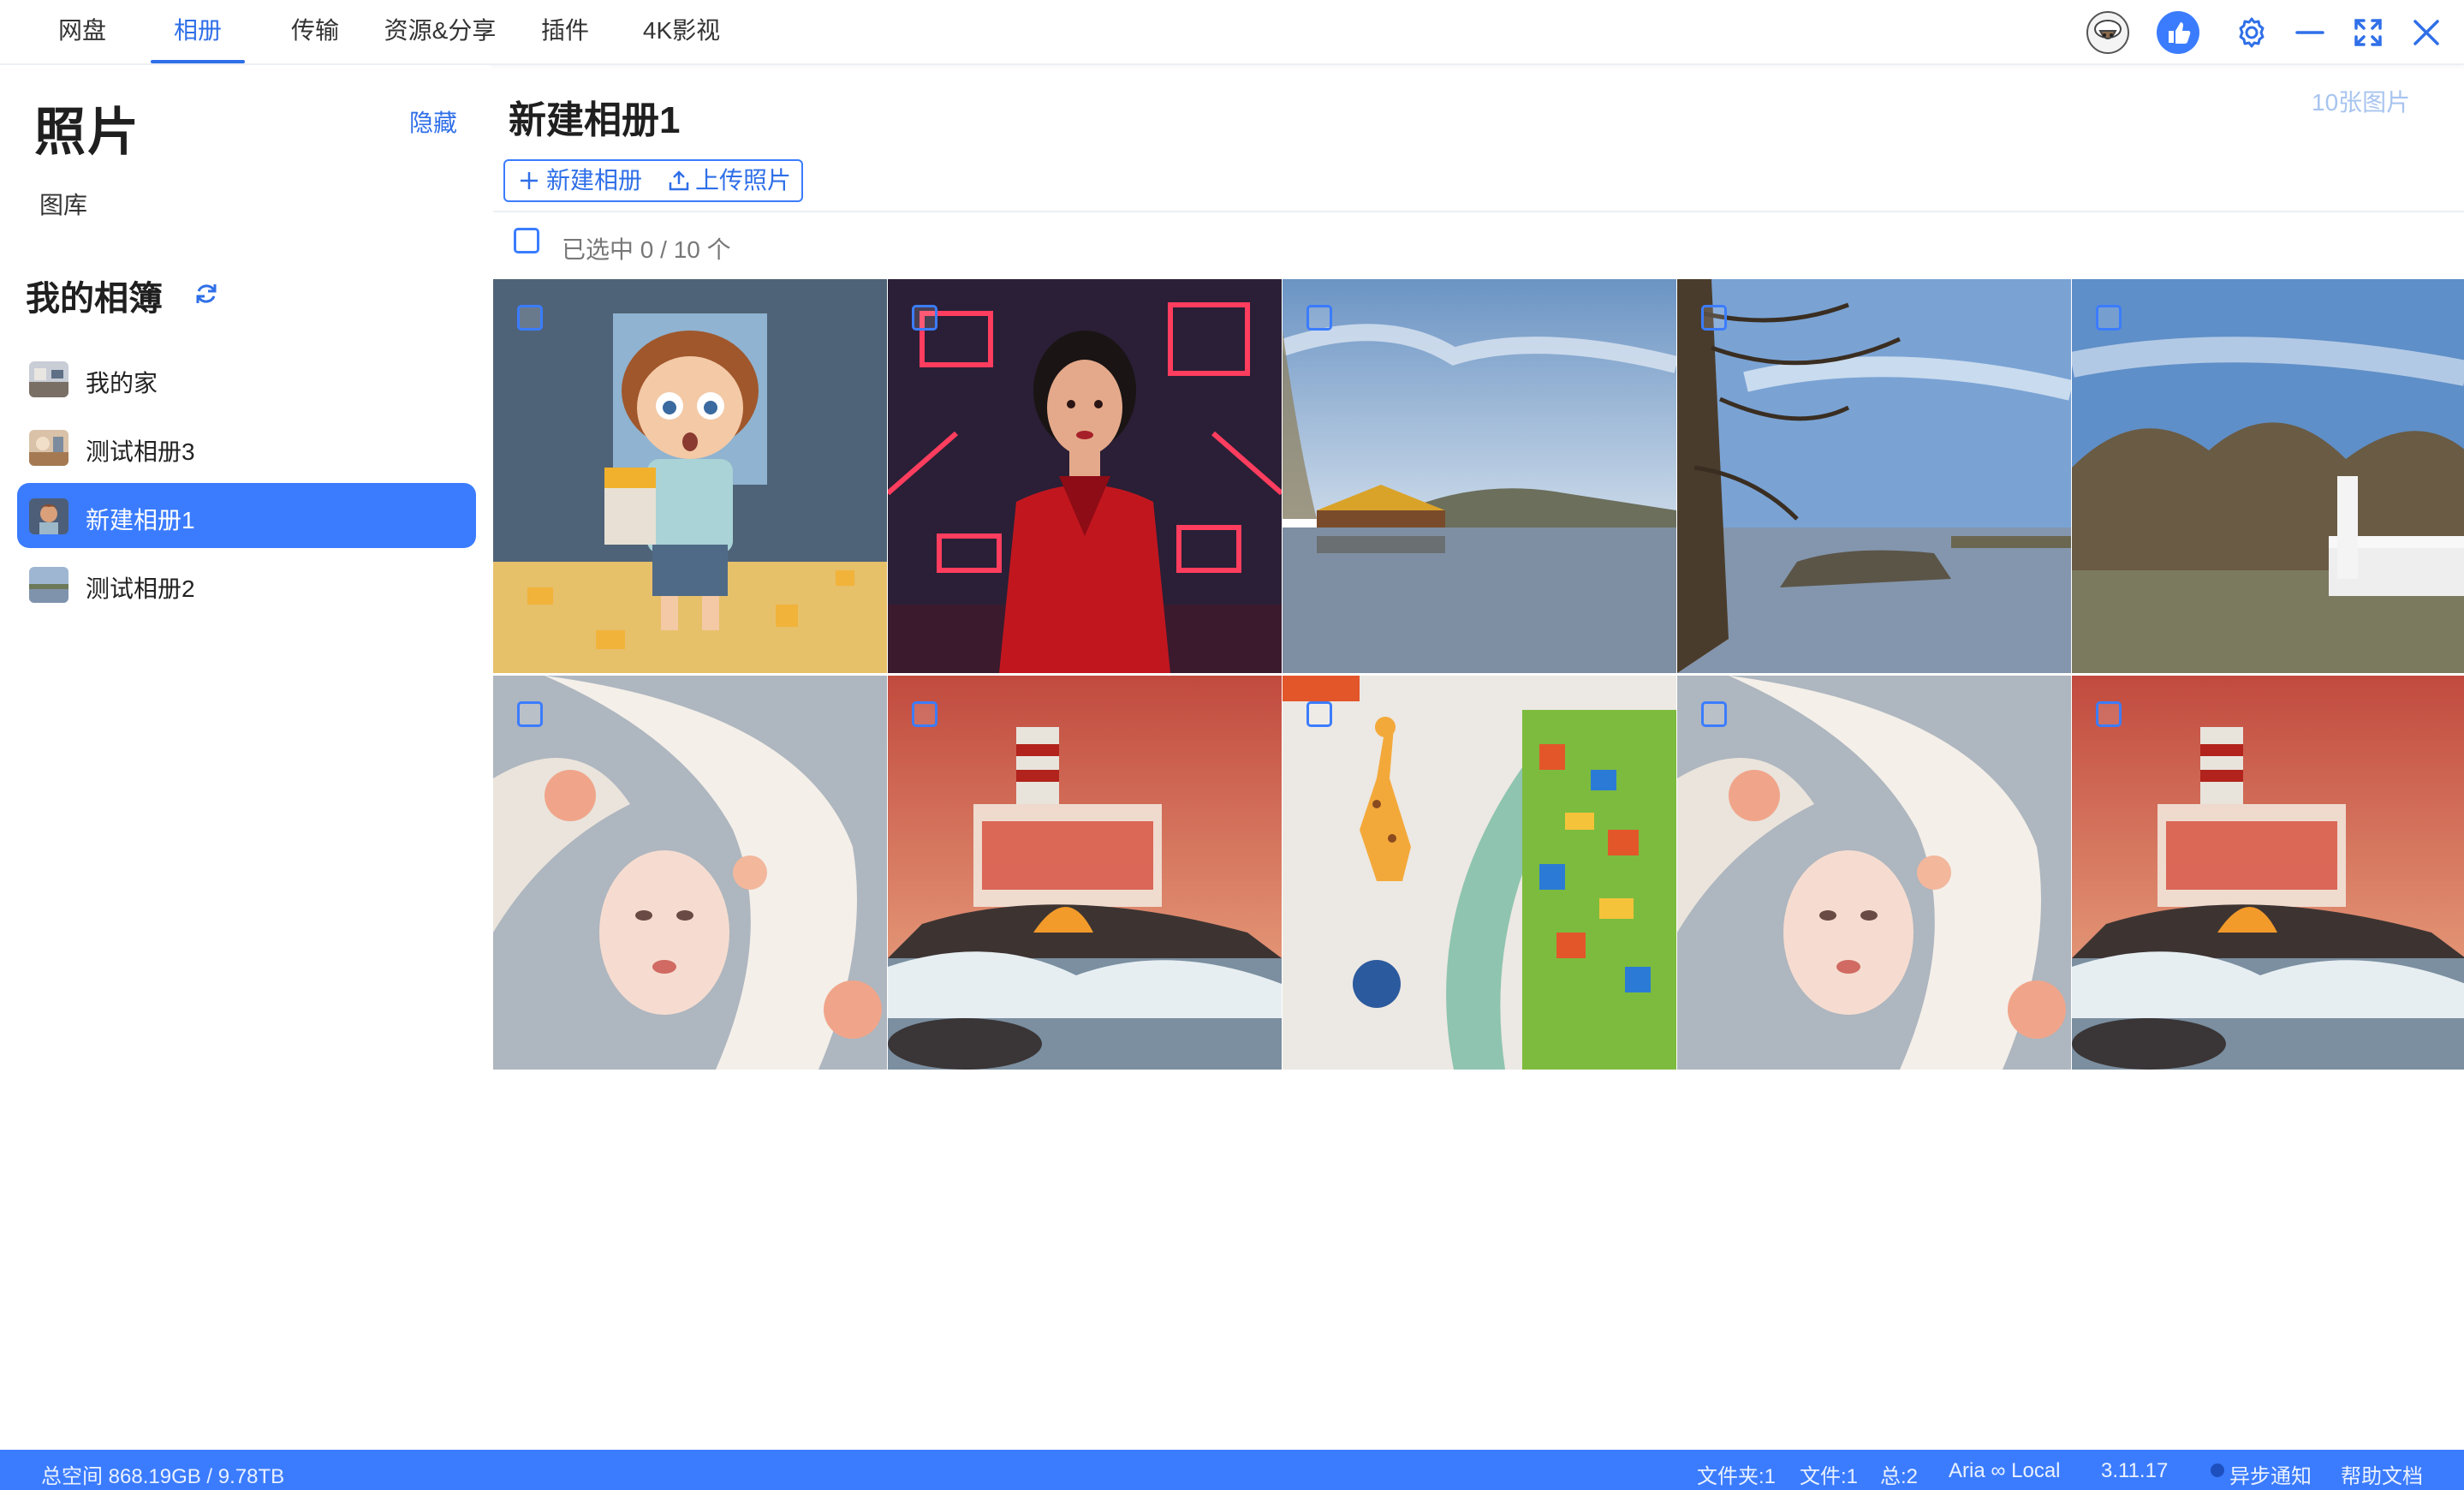 The width and height of the screenshot is (2464, 1490). Describe the element at coordinates (679, 181) in the screenshot. I see `upload-icon` at that location.